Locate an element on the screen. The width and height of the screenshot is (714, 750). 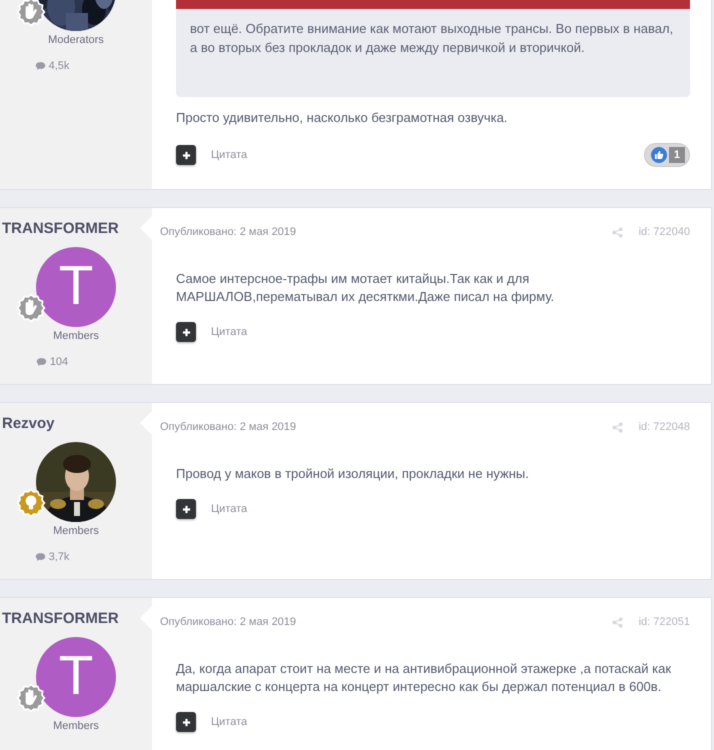
lightbulb-badge-icon is located at coordinates (31, 503).